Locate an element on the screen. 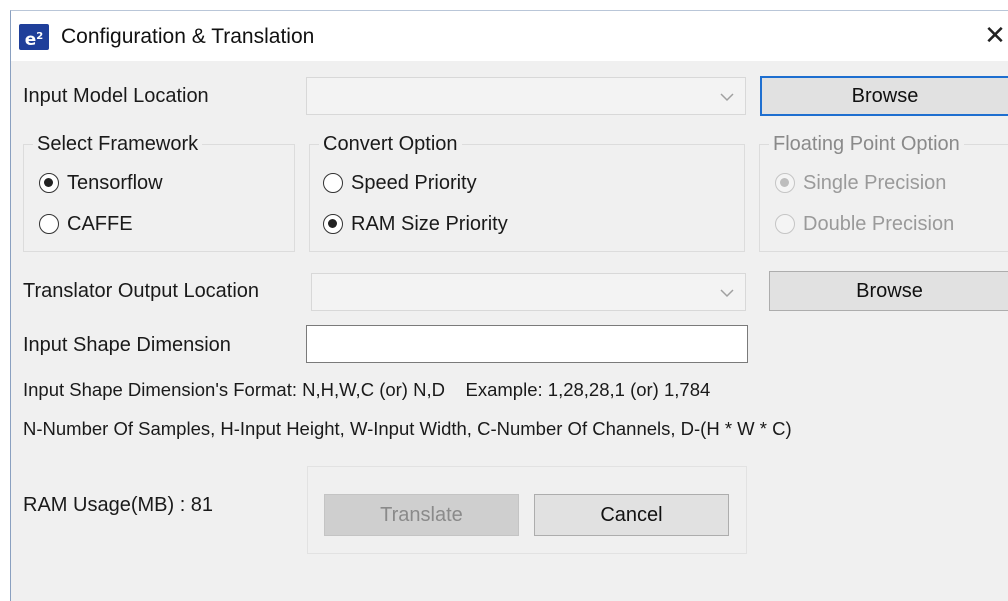 Image resolution: width=1008 pixels, height=601 pixels. radio-speed-priority: Speed Priority is located at coordinates (473, 184).